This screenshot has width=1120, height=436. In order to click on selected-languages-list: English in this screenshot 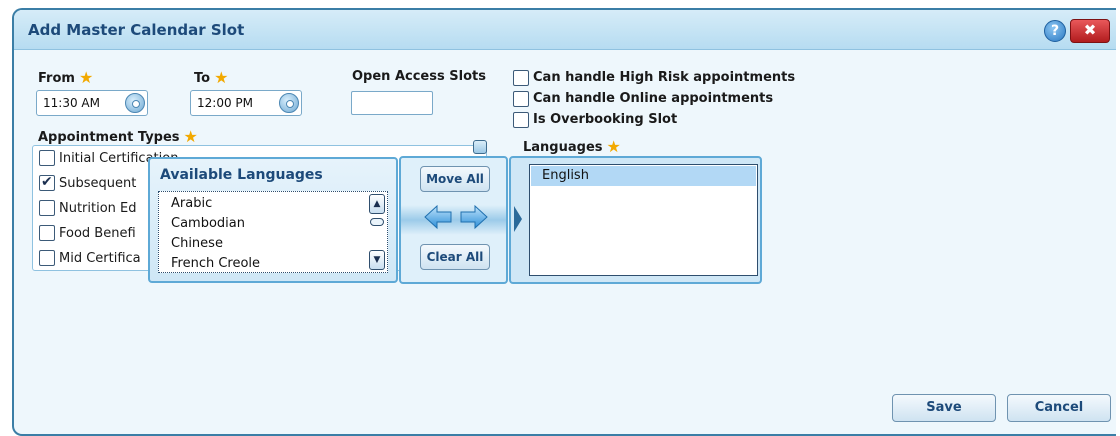, I will do `click(643, 220)`.